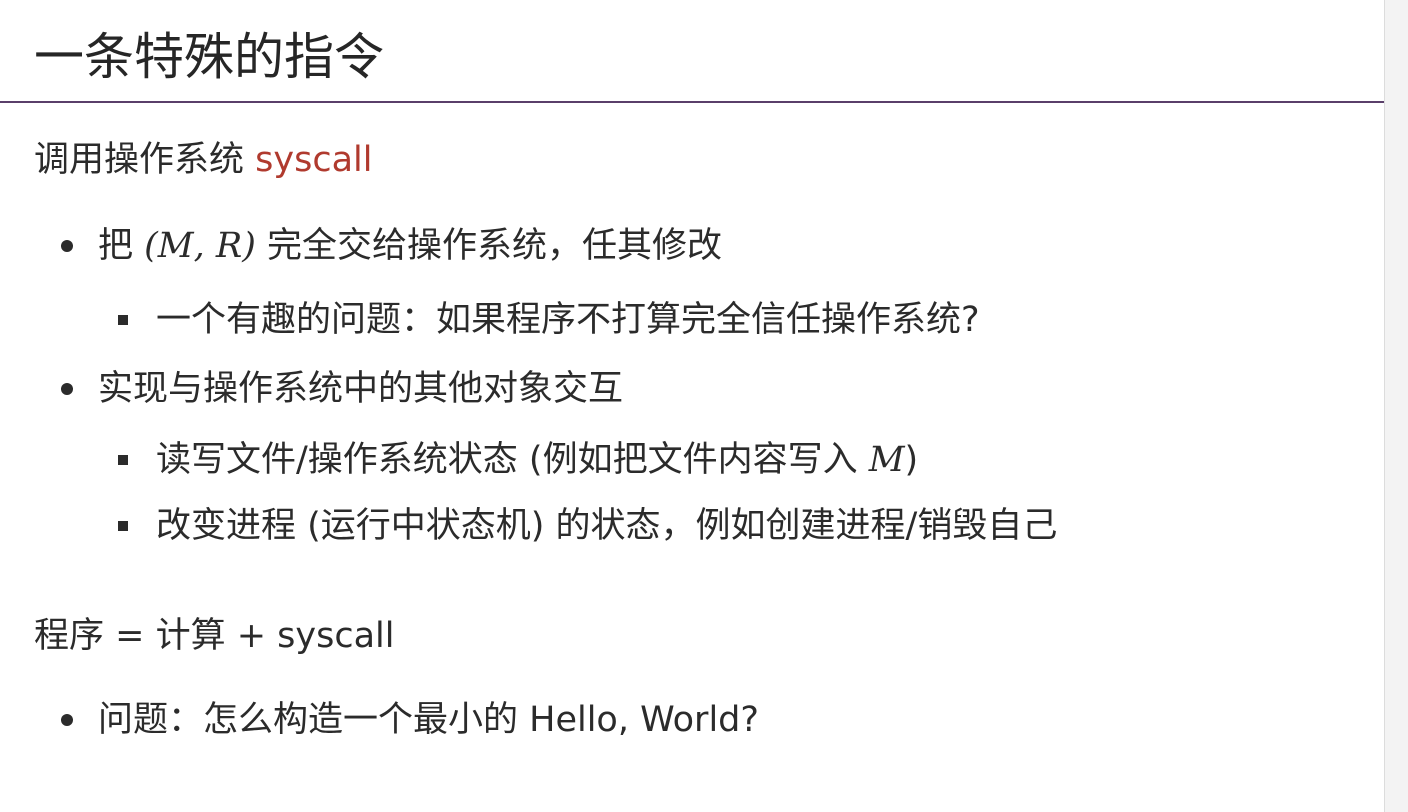 The height and width of the screenshot is (812, 1408). What do you see at coordinates (214, 636) in the screenshot?
I see `section2-lead: 程序 = 计算 + syscall` at bounding box center [214, 636].